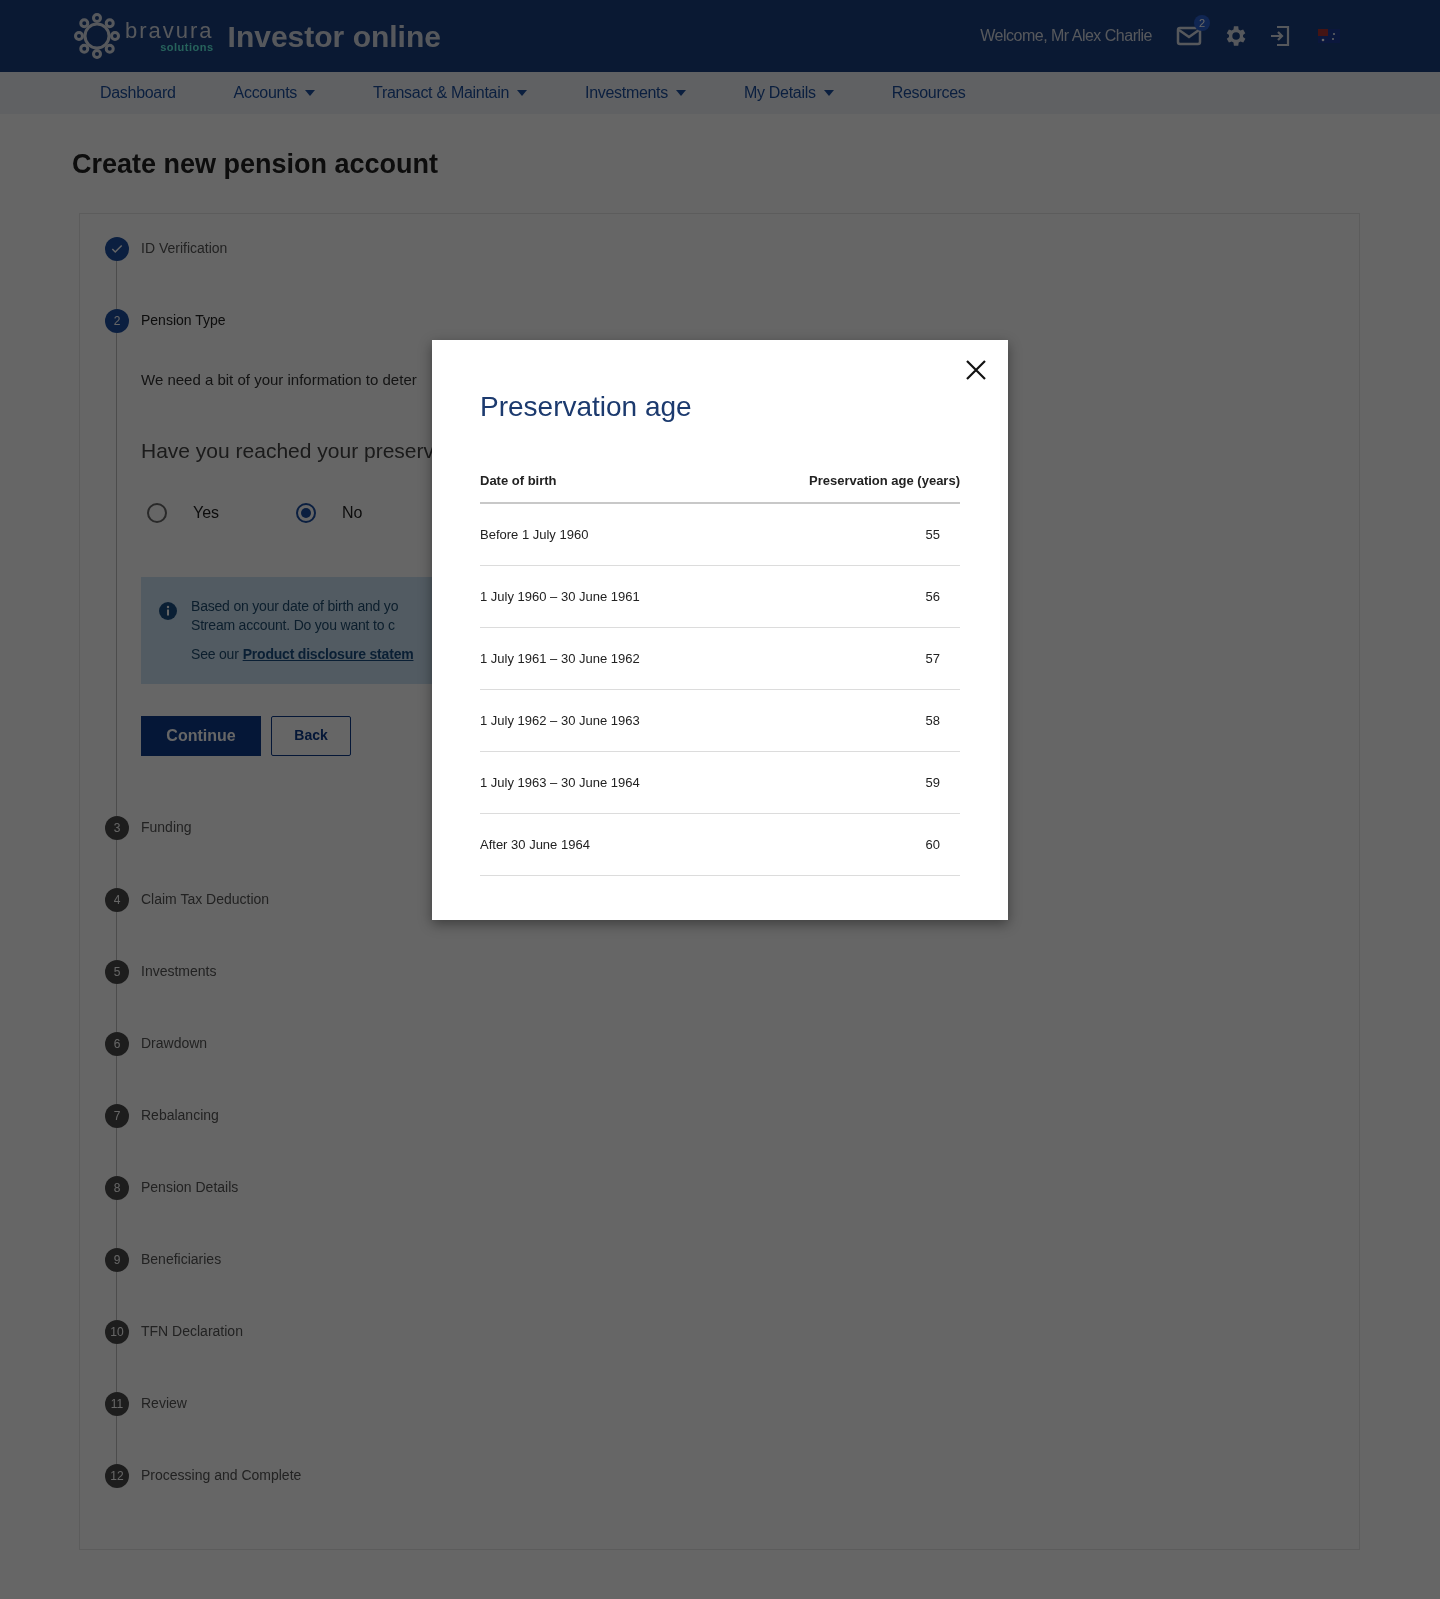  What do you see at coordinates (117, 827) in the screenshot?
I see `step-number: 3` at bounding box center [117, 827].